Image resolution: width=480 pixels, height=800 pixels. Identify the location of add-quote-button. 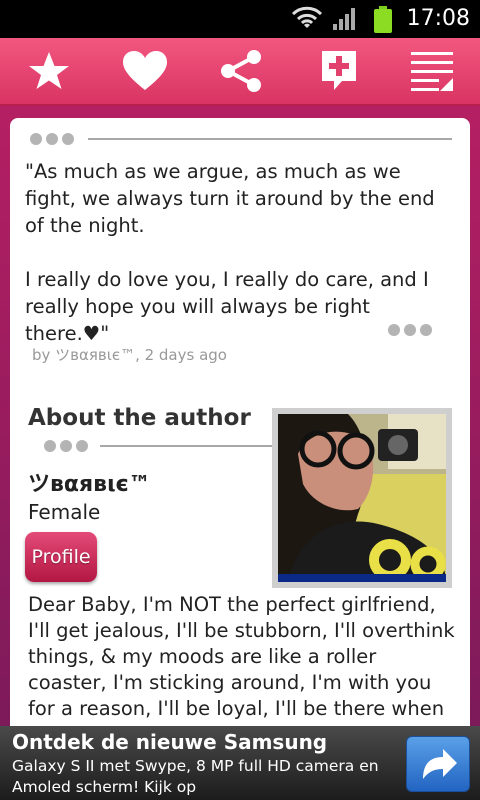
(339, 71).